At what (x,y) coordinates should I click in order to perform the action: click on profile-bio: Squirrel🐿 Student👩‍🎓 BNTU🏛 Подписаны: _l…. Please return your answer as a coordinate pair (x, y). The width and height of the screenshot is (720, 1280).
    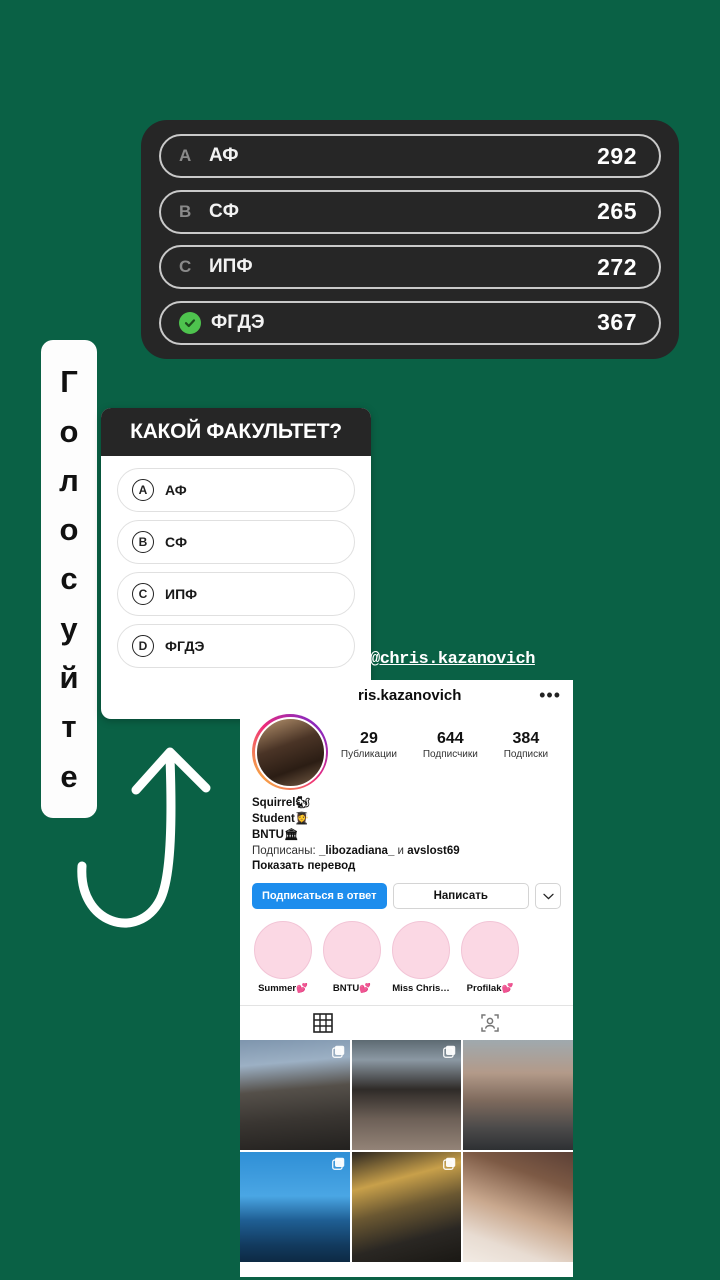
    Looking at the image, I should click on (406, 832).